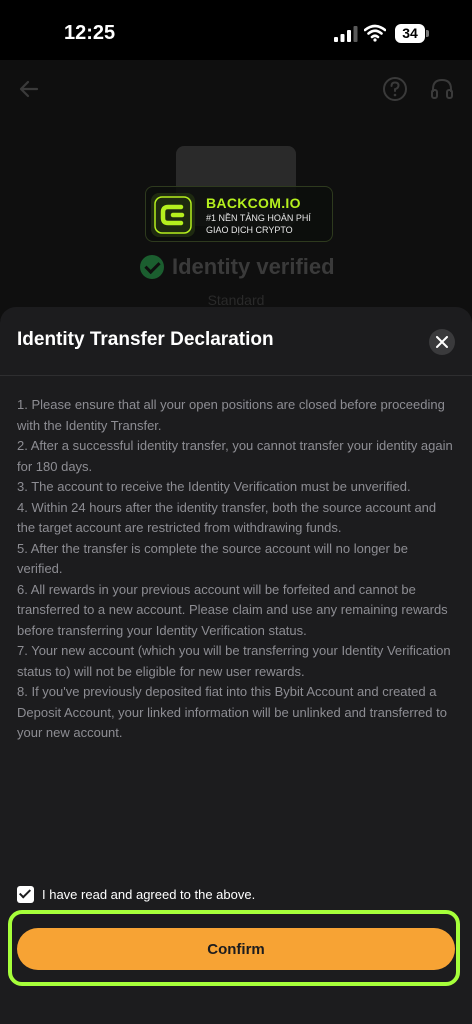 The width and height of the screenshot is (472, 1024). I want to click on backcom-logo-icon, so click(173, 215).